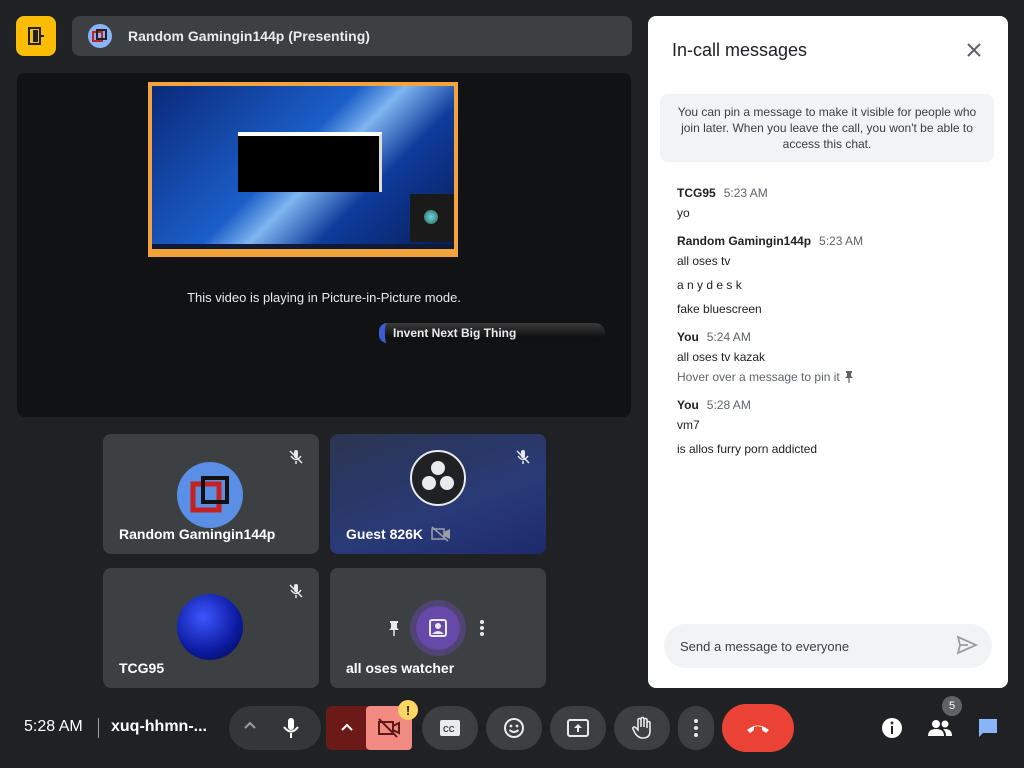 The width and height of the screenshot is (1024, 768). What do you see at coordinates (952, 706) in the screenshot?
I see `participant-count-badge: 5` at bounding box center [952, 706].